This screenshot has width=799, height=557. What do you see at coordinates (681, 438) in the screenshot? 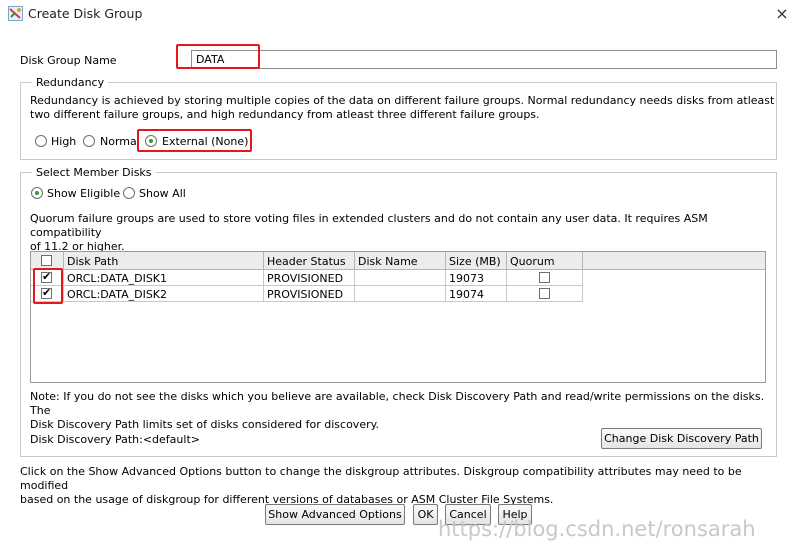
I see `change-discovery-path-button: Change Disk Discovery Path` at bounding box center [681, 438].